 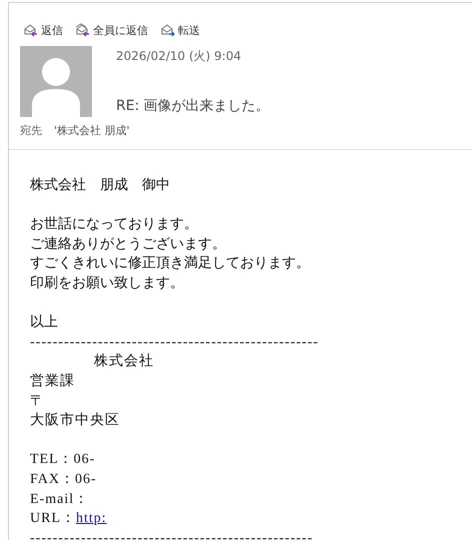 What do you see at coordinates (44, 322) in the screenshot?
I see `body-text: 以上` at bounding box center [44, 322].